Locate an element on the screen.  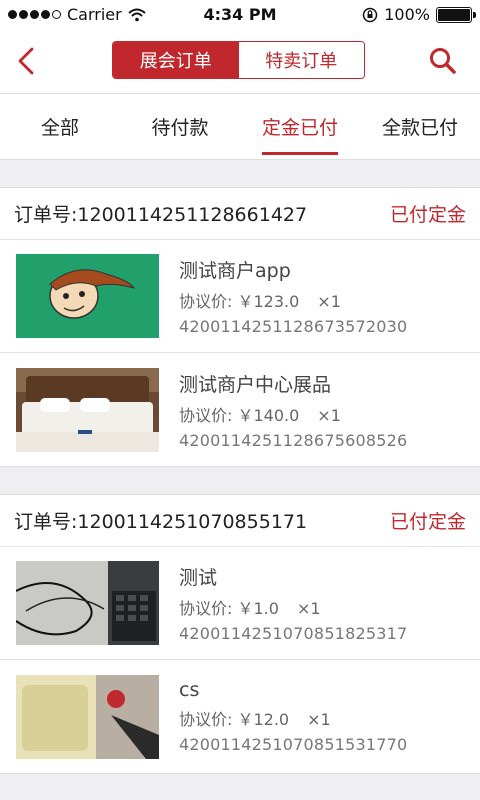
product-sku: 4200114251128673572030 is located at coordinates (293, 326).